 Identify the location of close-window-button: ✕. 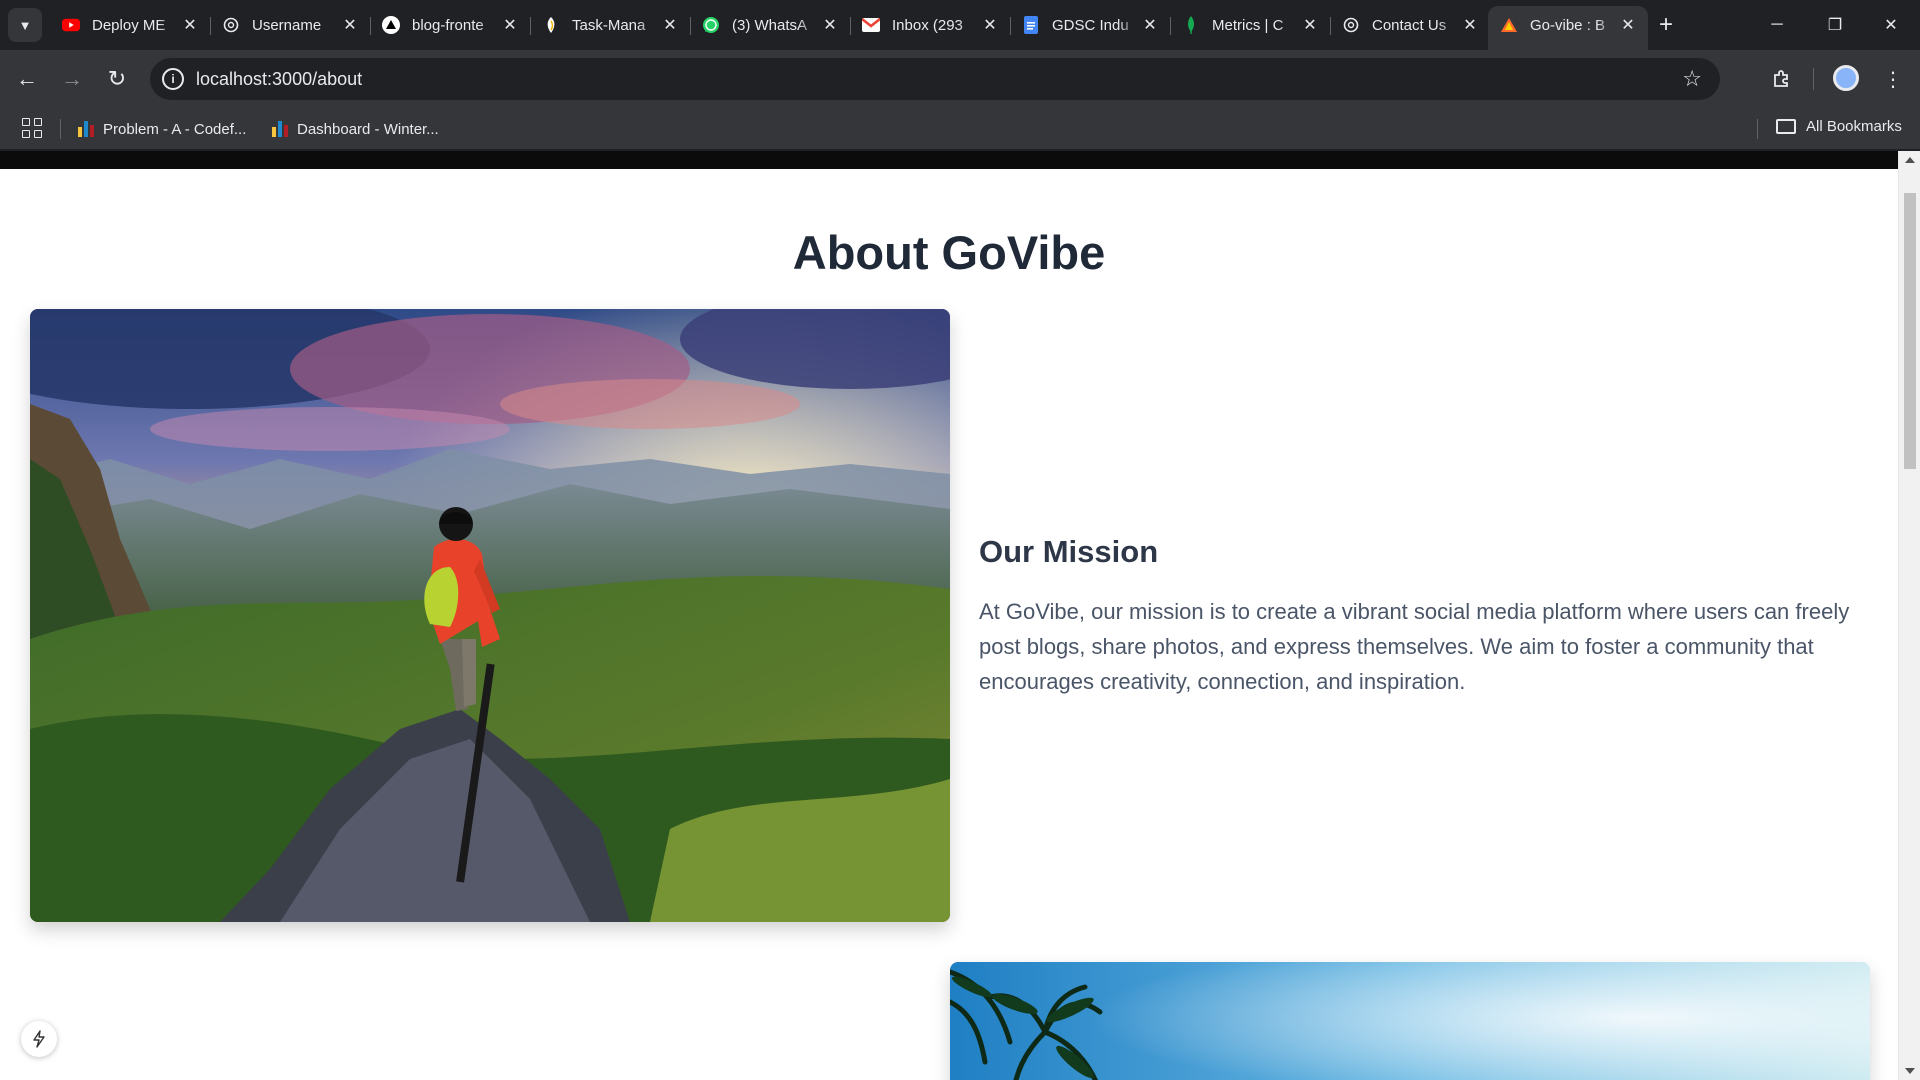
(1891, 25).